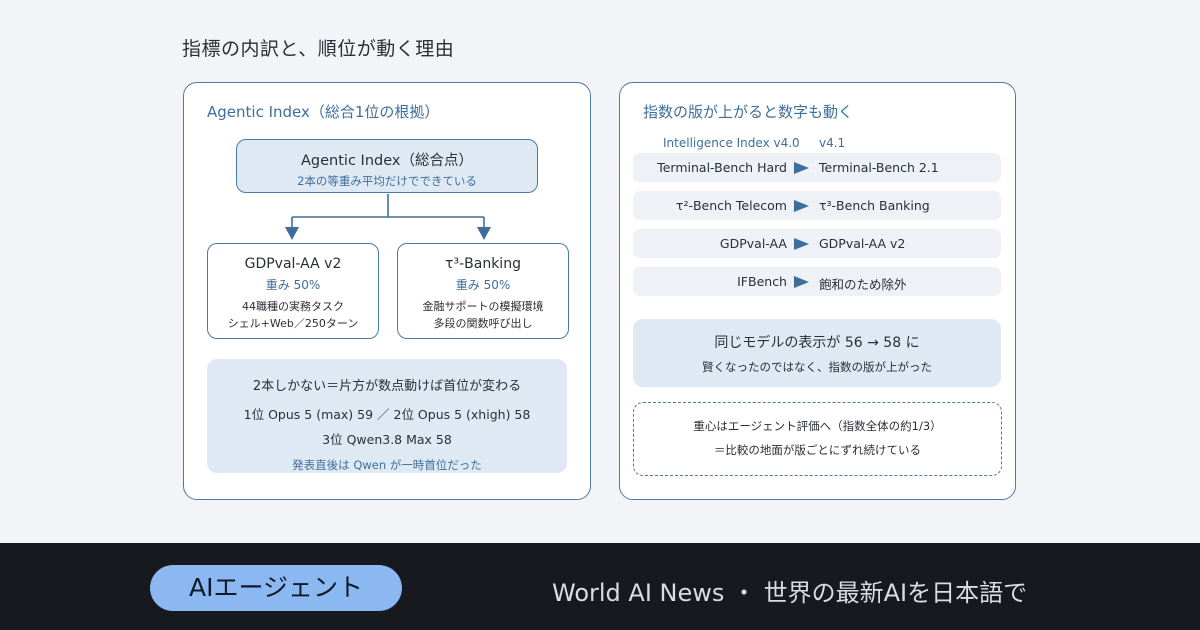 The width and height of the screenshot is (1200, 630). What do you see at coordinates (276, 588) in the screenshot?
I see `category-badge: AIエージェント` at bounding box center [276, 588].